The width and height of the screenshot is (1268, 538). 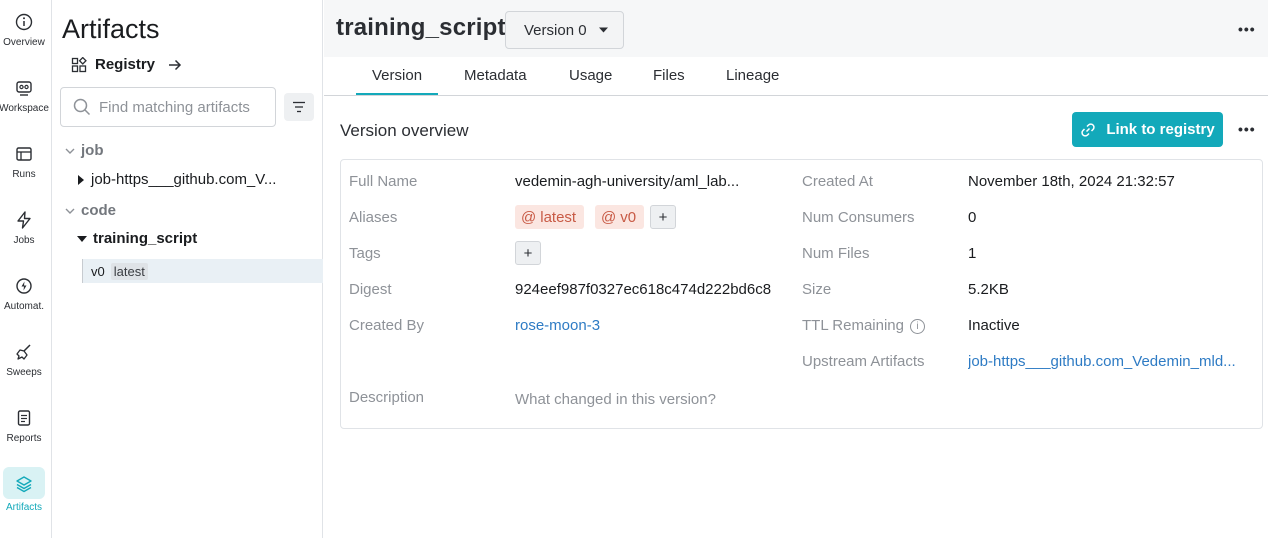 I want to click on section-title: Version overview, so click(x=404, y=130).